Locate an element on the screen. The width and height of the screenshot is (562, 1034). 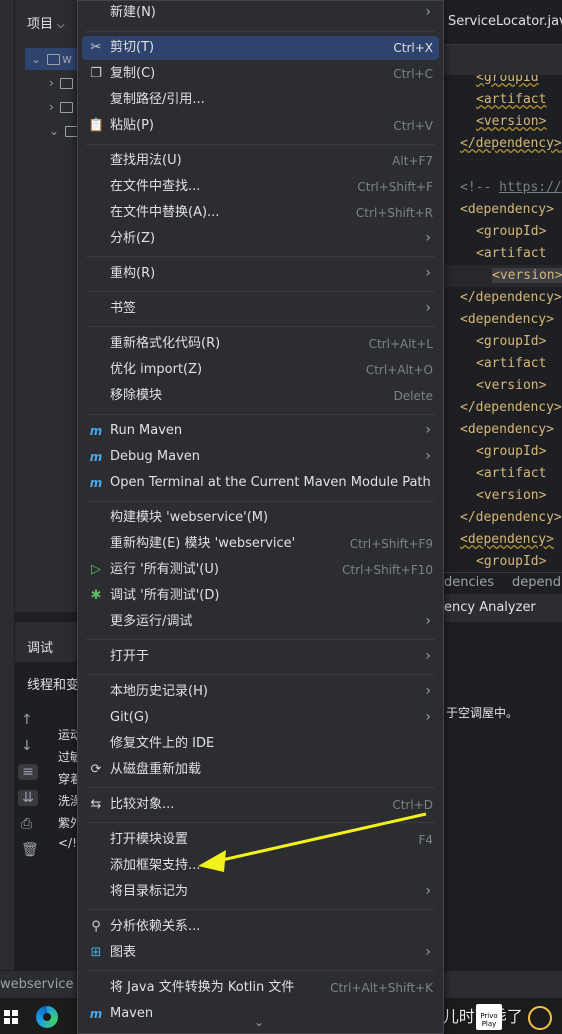
menu-item-replace-in-files: 在文件中替换(A)... Ctrl+Shift+R is located at coordinates (260, 213).